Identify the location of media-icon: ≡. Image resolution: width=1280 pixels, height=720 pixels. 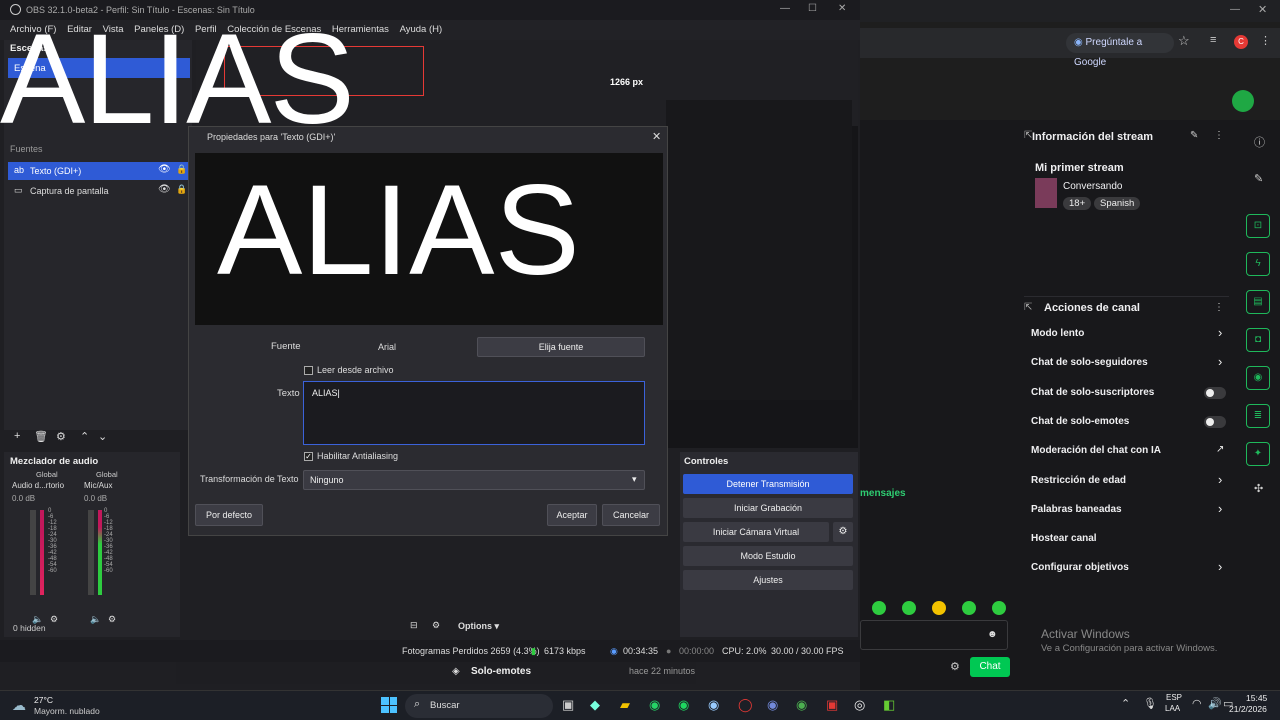
(1213, 40).